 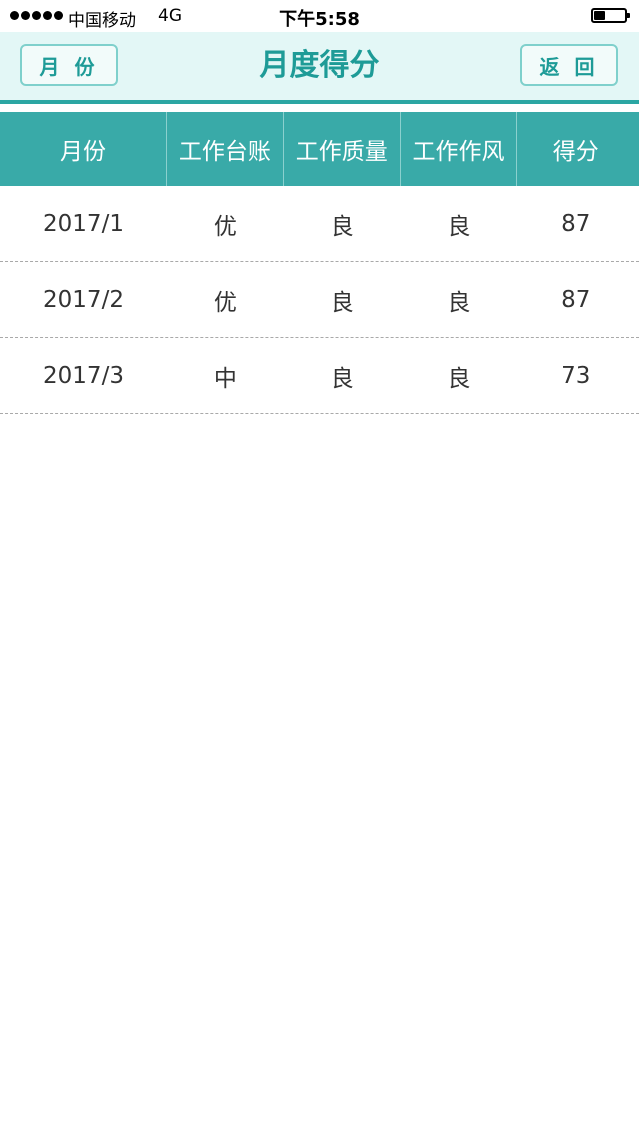 I want to click on battery-icon, so click(x=610, y=15).